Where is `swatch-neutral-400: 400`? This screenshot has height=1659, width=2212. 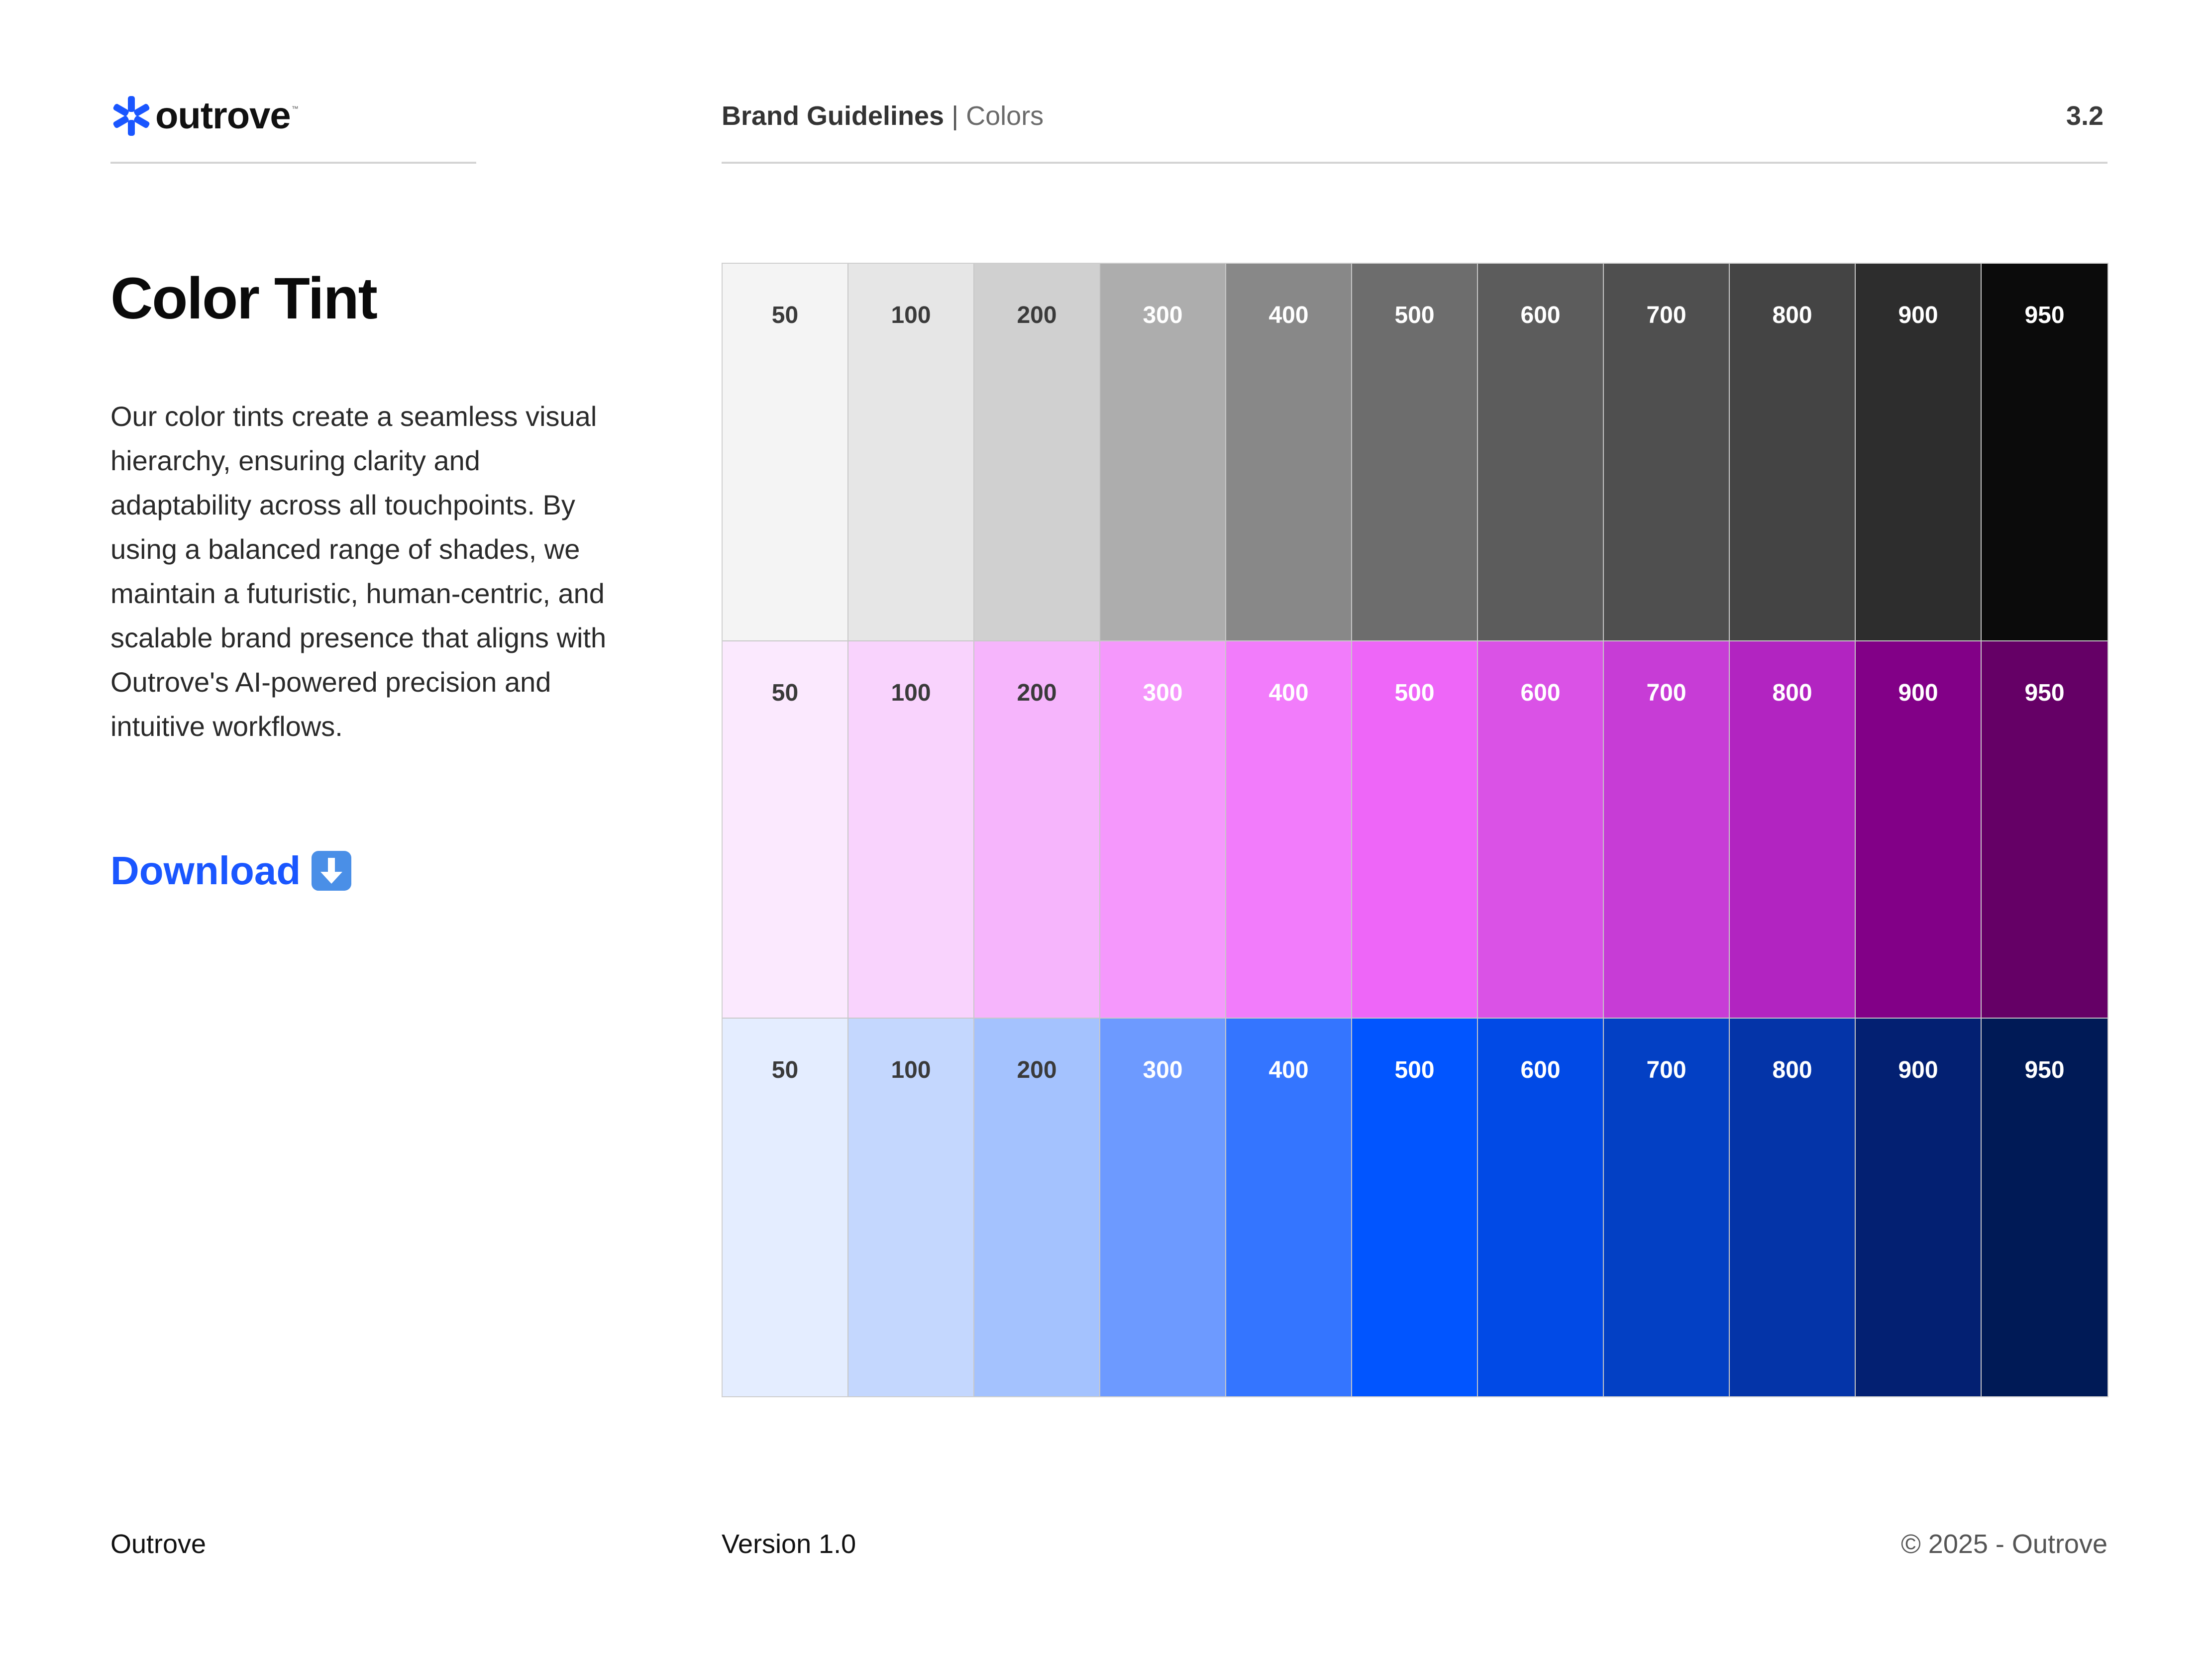
swatch-neutral-400: 400 is located at coordinates (1289, 452).